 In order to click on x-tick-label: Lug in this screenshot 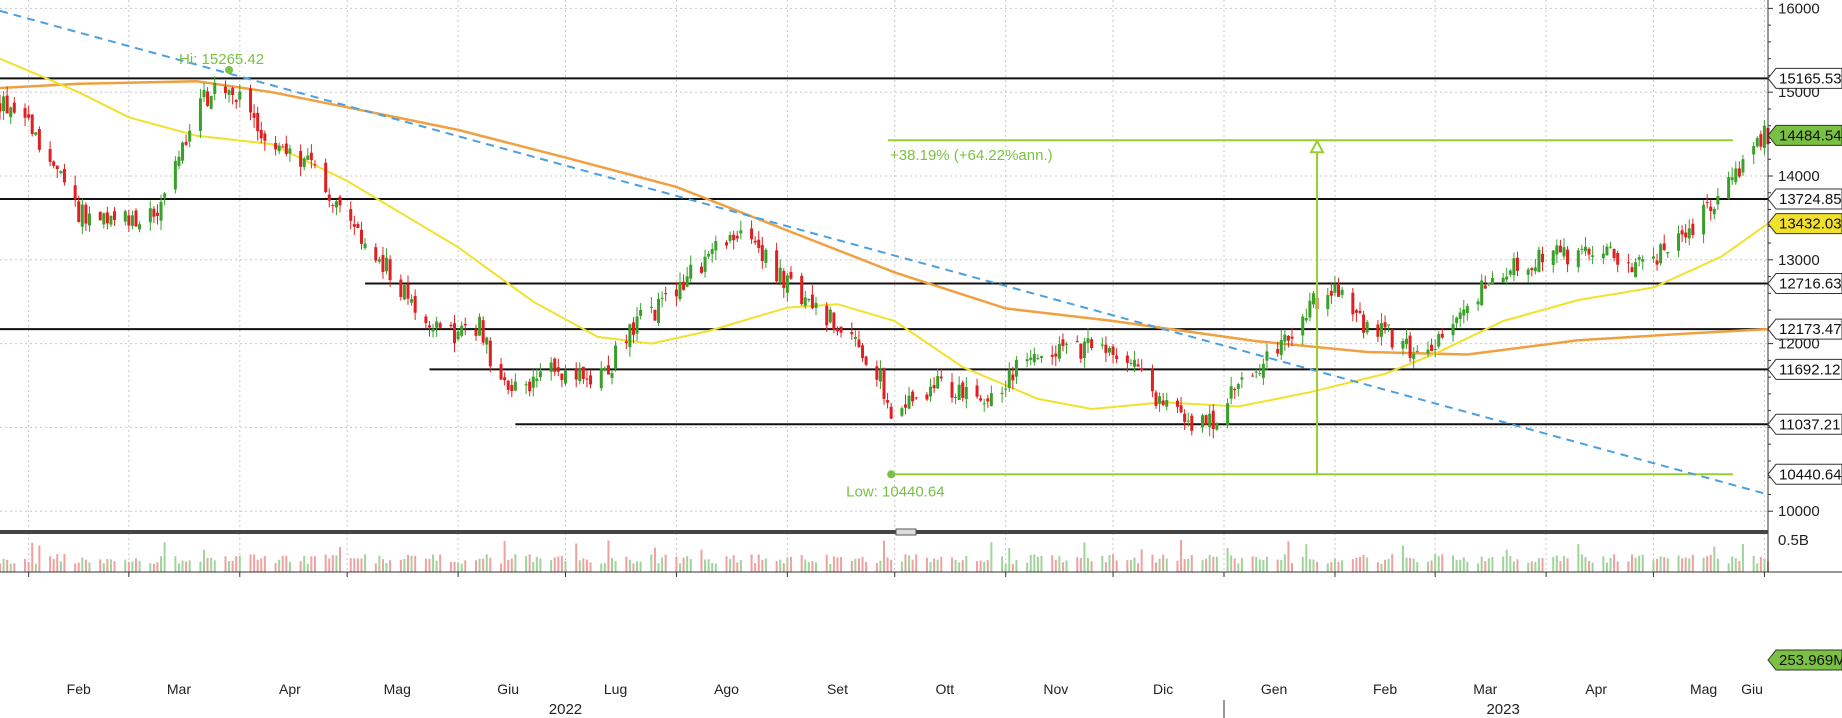, I will do `click(615, 689)`.